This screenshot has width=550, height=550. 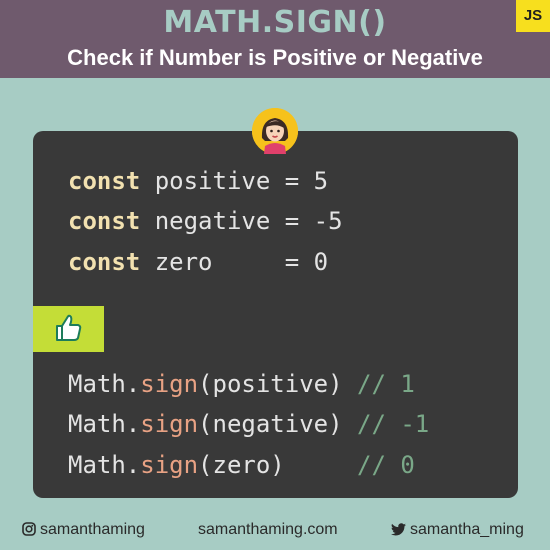 I want to click on code-line: const zero = 0, so click(x=198, y=262).